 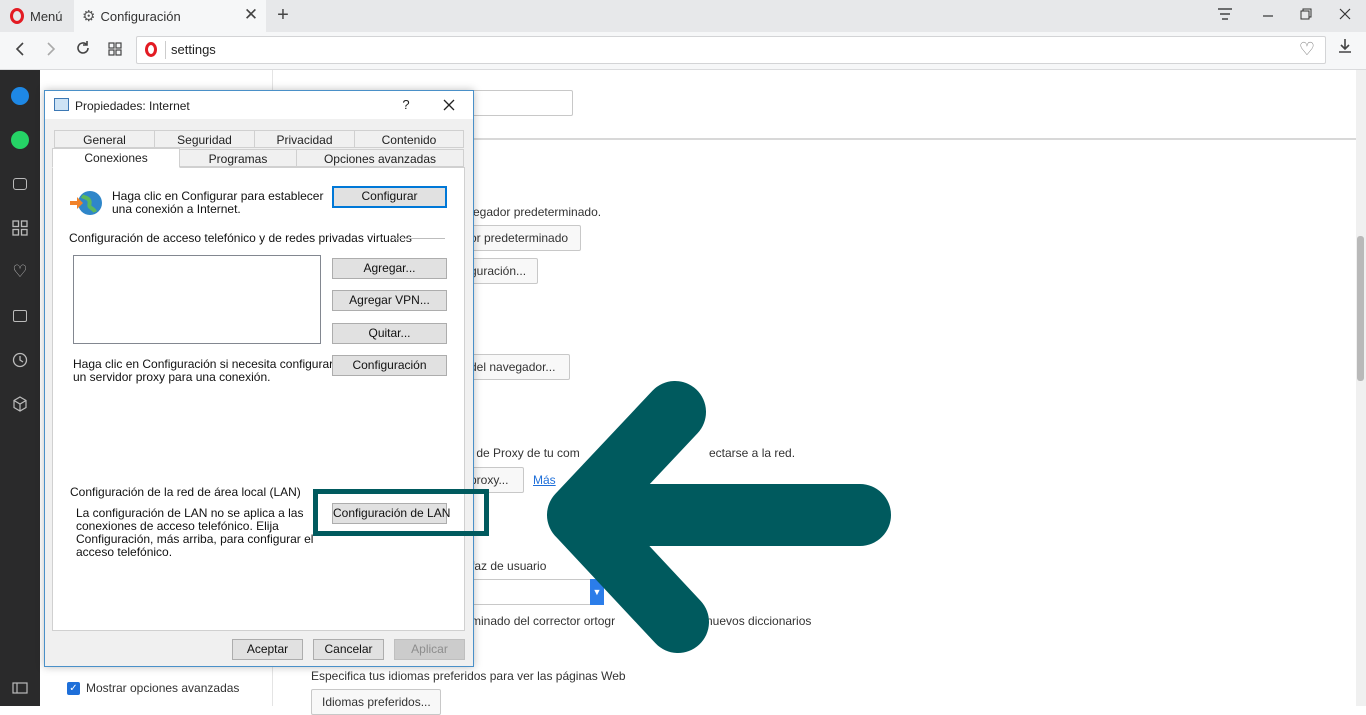 I want to click on address-bar: settings ♡, so click(x=731, y=50).